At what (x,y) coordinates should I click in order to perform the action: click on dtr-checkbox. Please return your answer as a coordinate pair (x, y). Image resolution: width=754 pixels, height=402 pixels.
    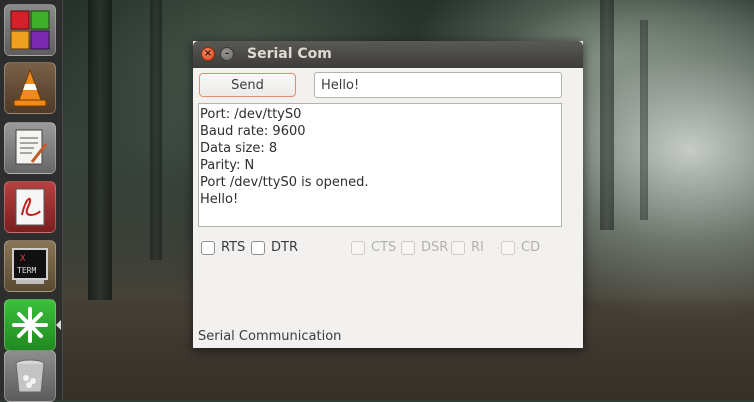
    Looking at the image, I should click on (258, 247).